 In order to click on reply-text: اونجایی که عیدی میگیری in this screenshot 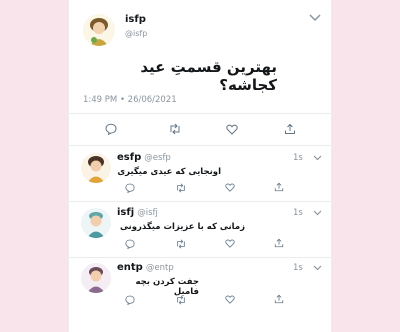, I will do `click(169, 172)`.